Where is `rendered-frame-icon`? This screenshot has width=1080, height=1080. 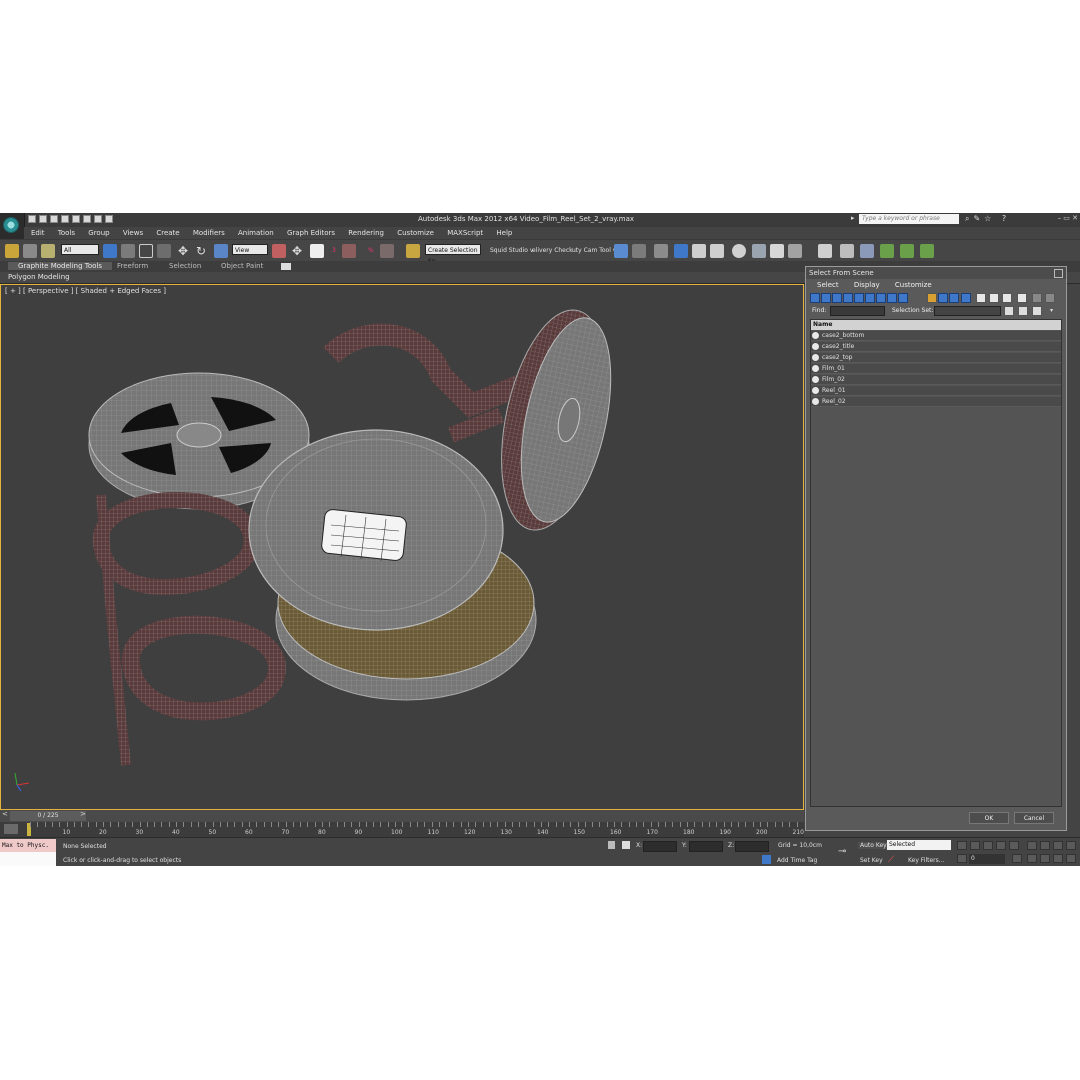 rendered-frame-icon is located at coordinates (777, 251).